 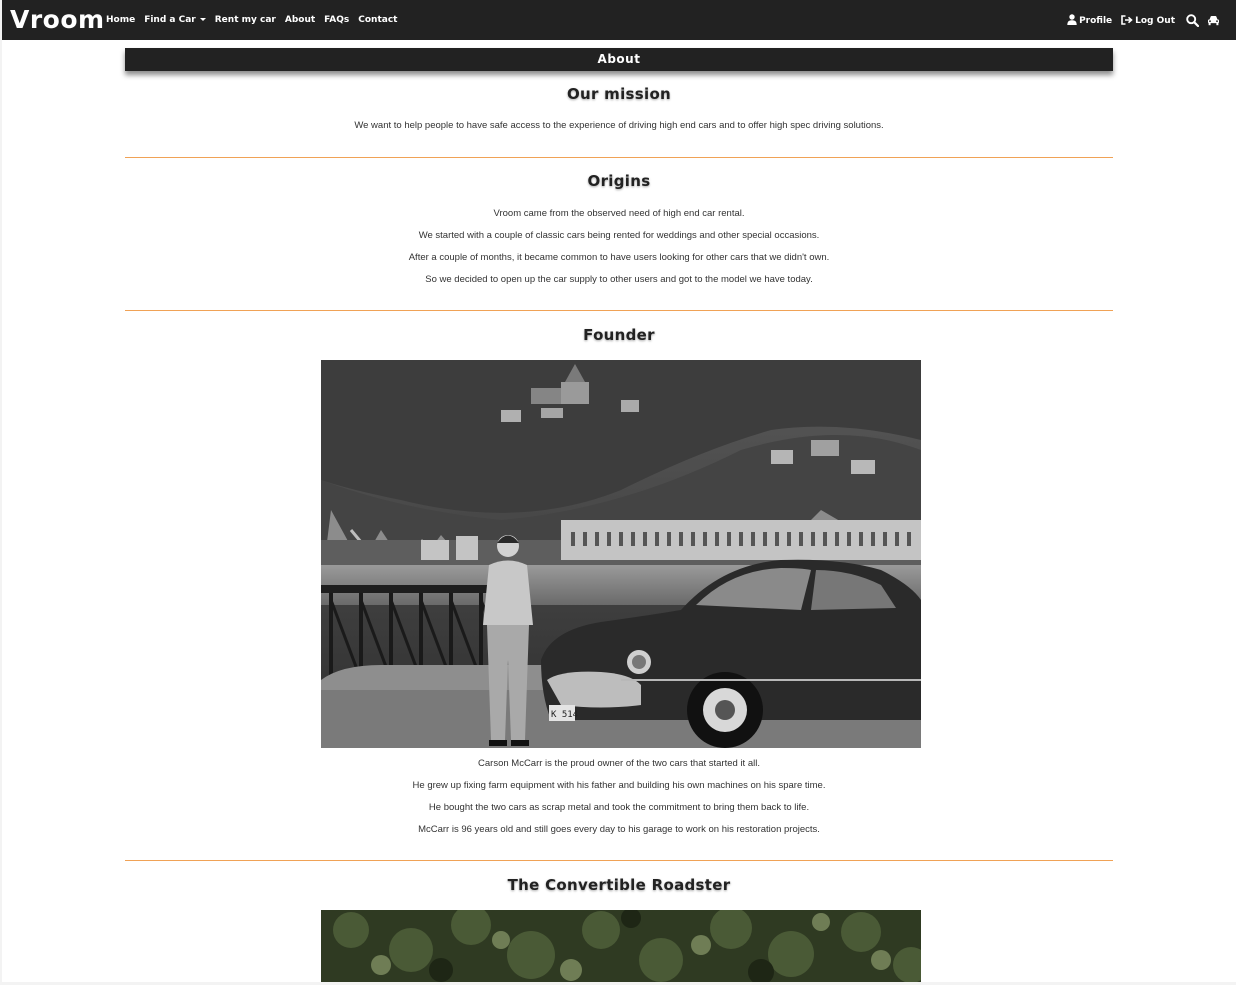 What do you see at coordinates (57, 20) in the screenshot?
I see `brand-logo: Vroom` at bounding box center [57, 20].